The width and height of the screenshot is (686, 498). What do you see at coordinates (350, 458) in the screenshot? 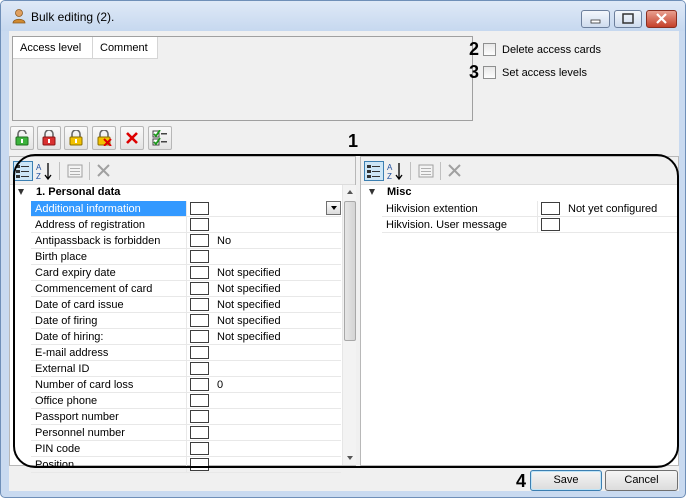
I see `scroll-down-icon` at bounding box center [350, 458].